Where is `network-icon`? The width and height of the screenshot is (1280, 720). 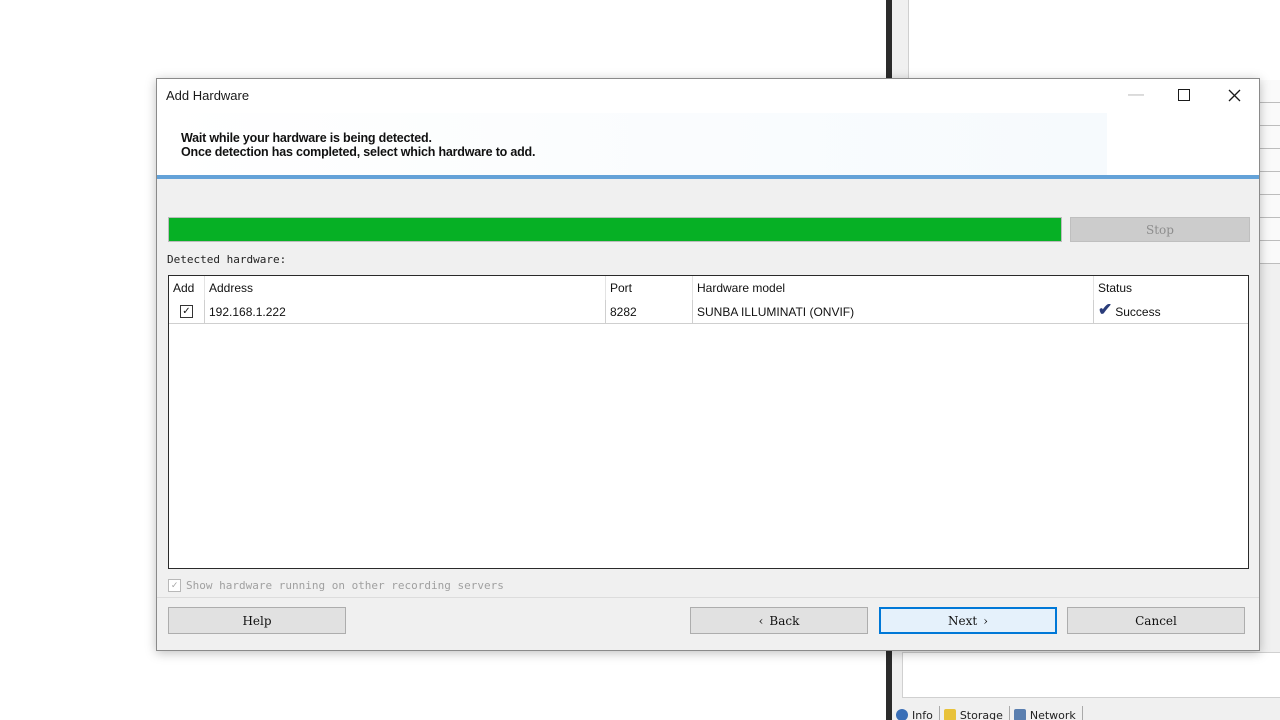 network-icon is located at coordinates (1019, 714).